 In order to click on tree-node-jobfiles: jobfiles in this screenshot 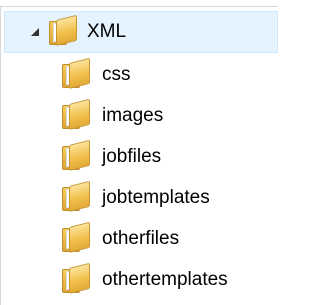, I will do `click(169, 157)`.